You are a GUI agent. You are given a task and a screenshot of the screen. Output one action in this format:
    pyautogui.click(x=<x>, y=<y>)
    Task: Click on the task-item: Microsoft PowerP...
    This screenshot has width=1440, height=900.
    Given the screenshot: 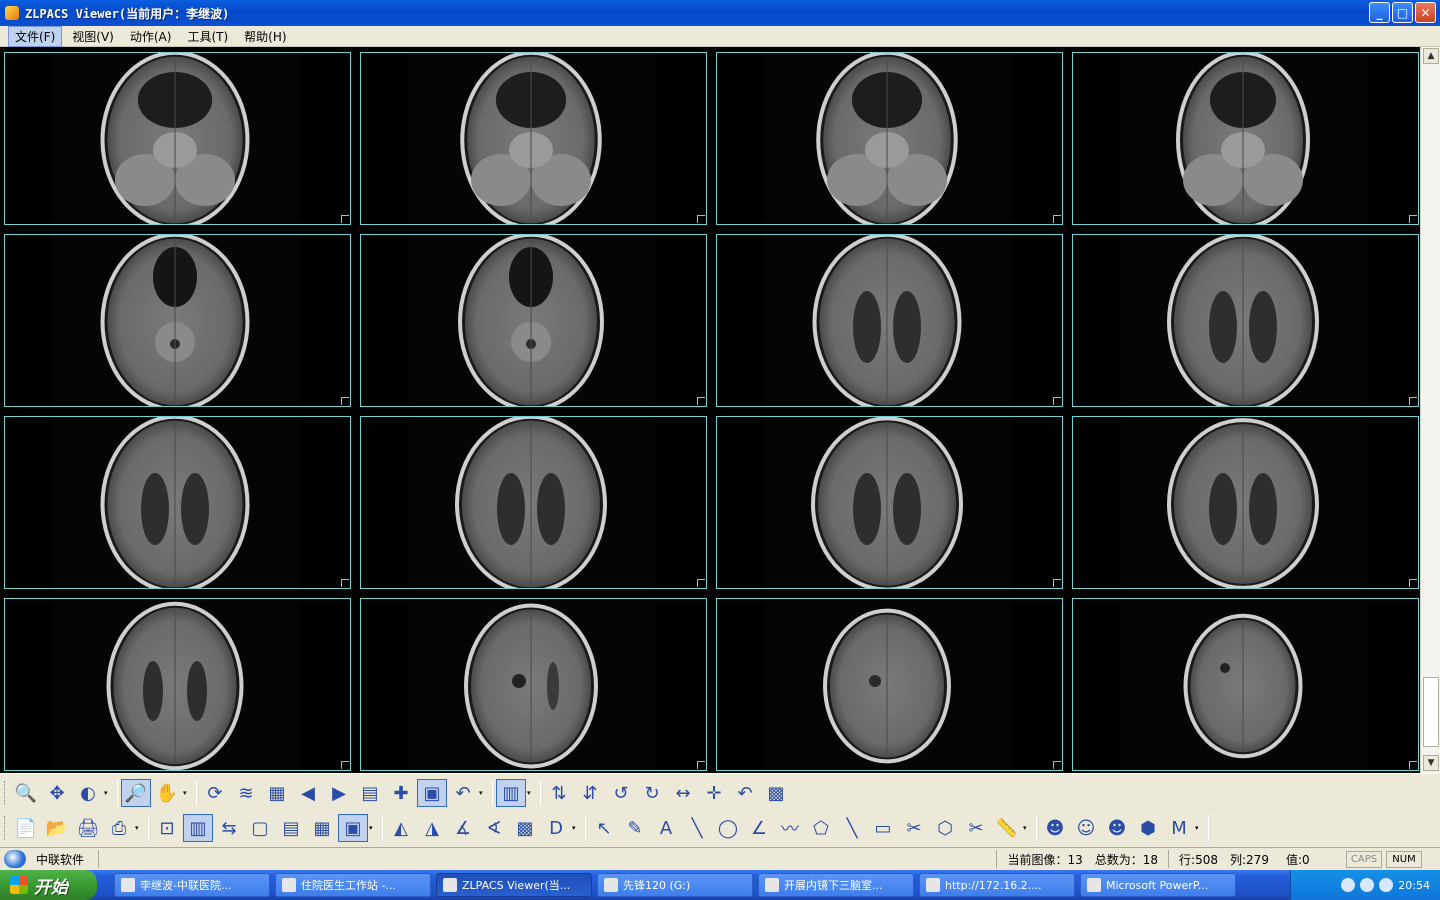 What is the action you would take?
    pyautogui.click(x=1158, y=885)
    